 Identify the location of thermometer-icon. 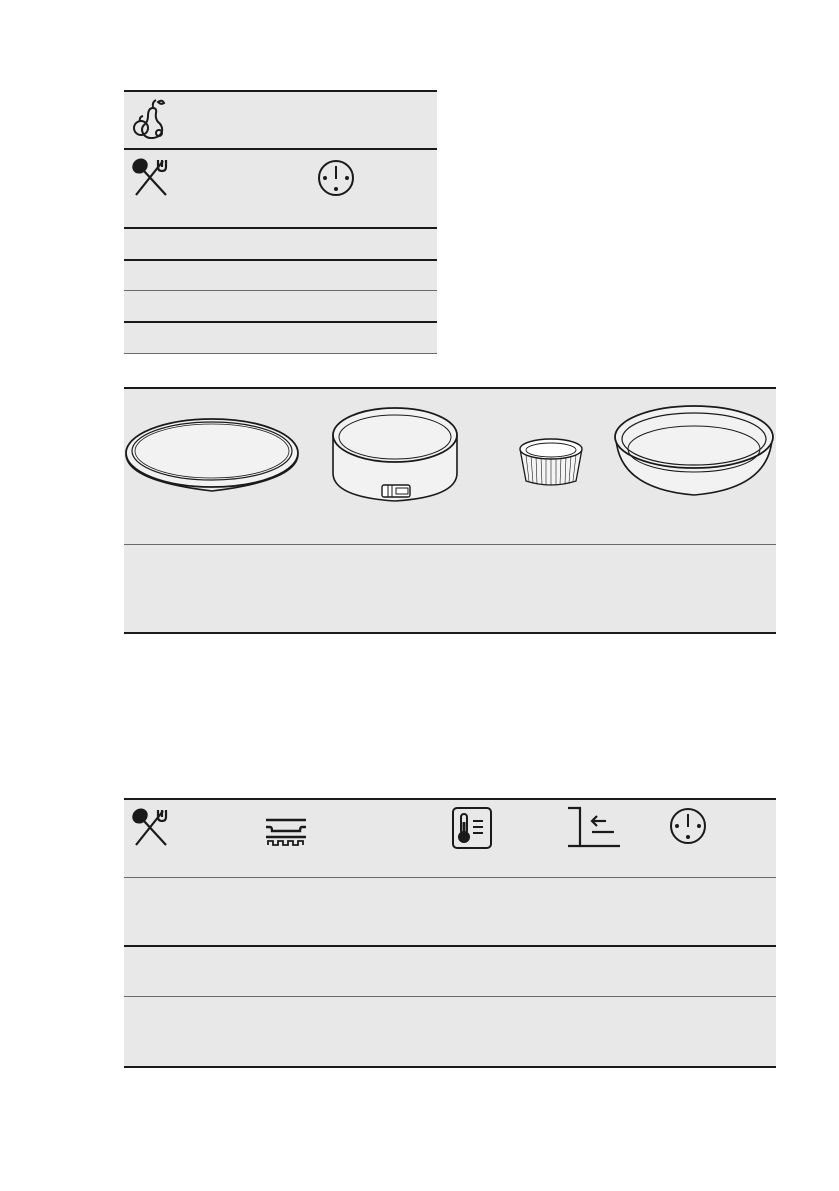
(472, 828).